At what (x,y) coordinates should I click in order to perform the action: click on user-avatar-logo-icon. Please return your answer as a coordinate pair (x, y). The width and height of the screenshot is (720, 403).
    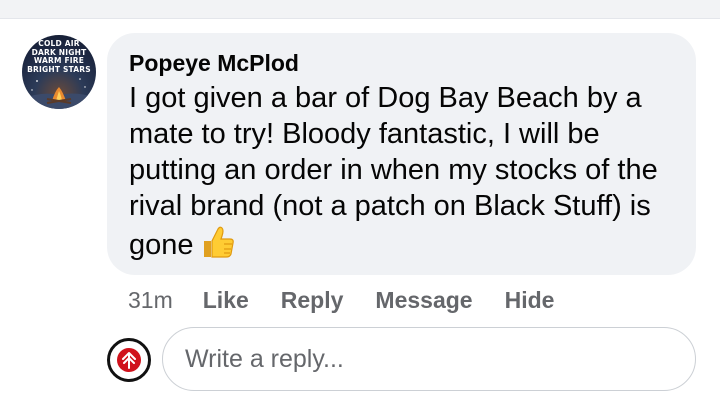
    Looking at the image, I should click on (129, 360).